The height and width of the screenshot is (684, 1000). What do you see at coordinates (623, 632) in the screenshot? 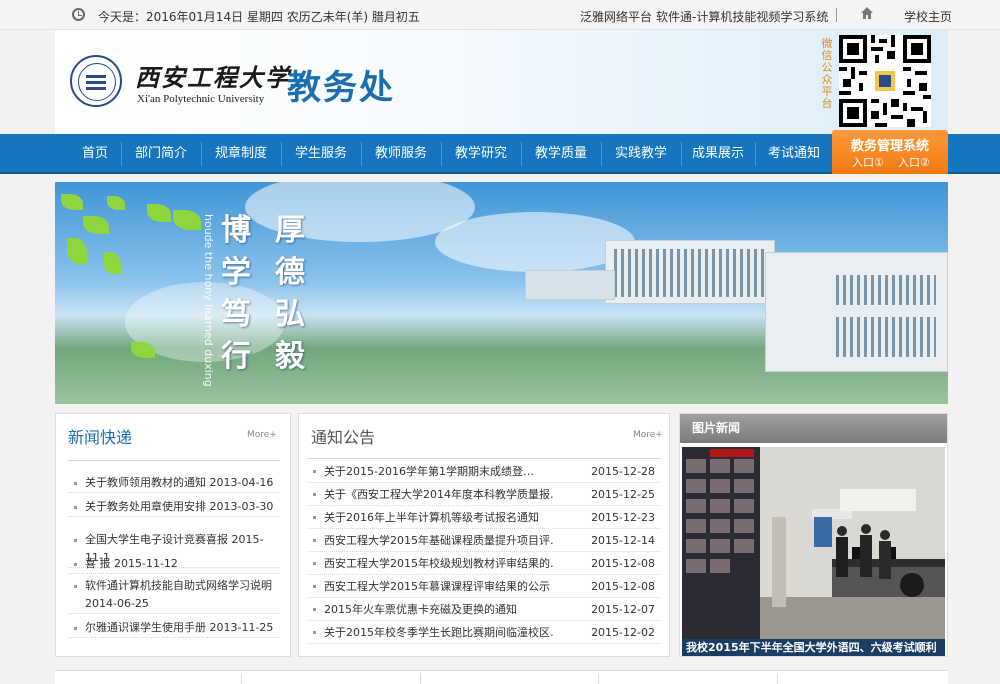
I see `notice-date: 2015-12-02` at bounding box center [623, 632].